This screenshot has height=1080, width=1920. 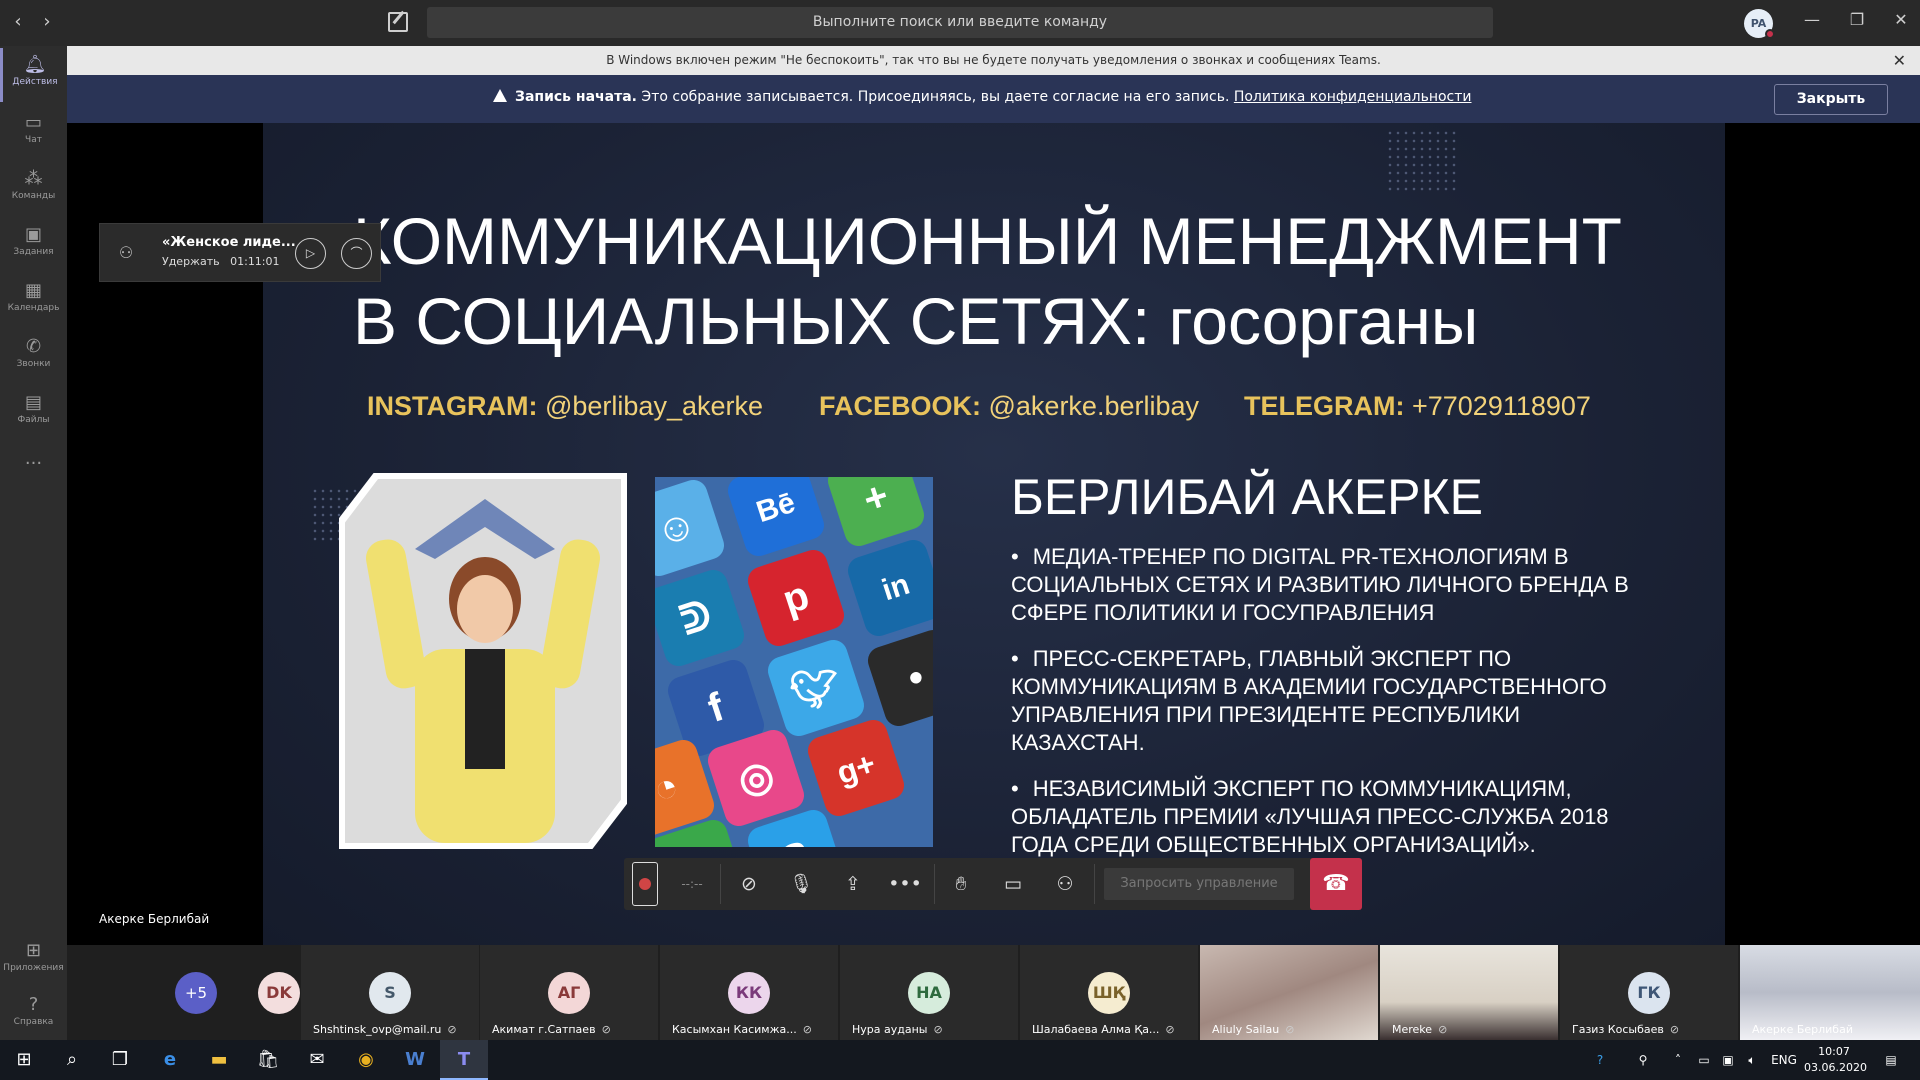 I want to click on mail-icon: ✉, so click(x=317, y=1060).